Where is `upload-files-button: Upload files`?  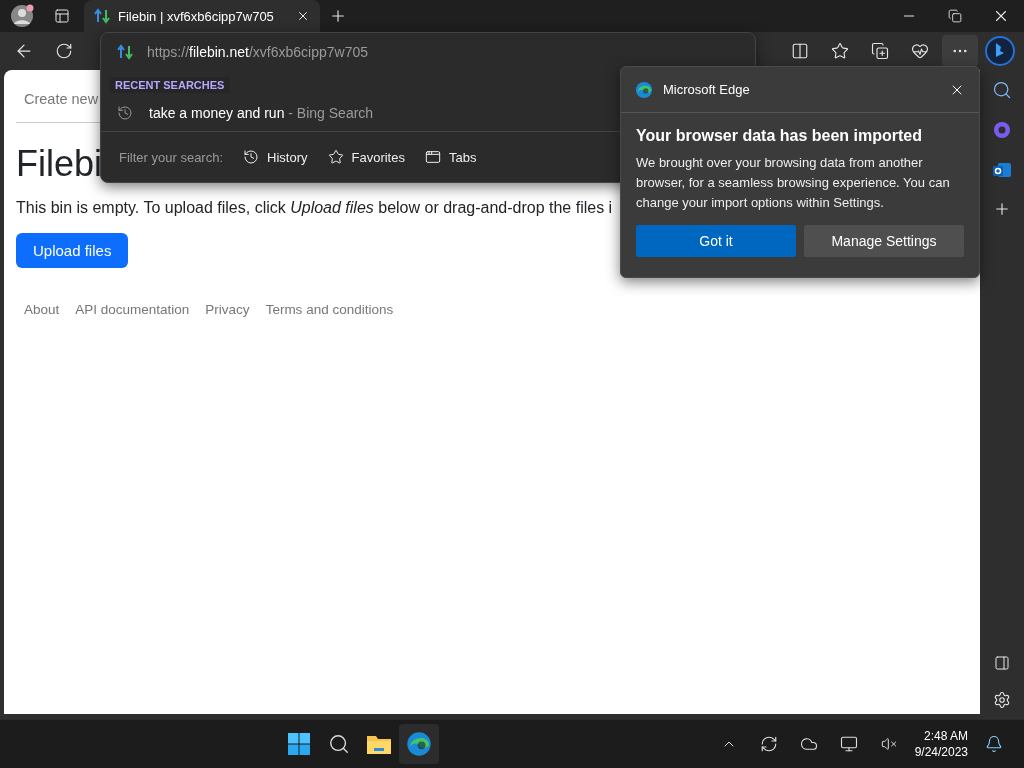
upload-files-button: Upload files is located at coordinates (72, 250).